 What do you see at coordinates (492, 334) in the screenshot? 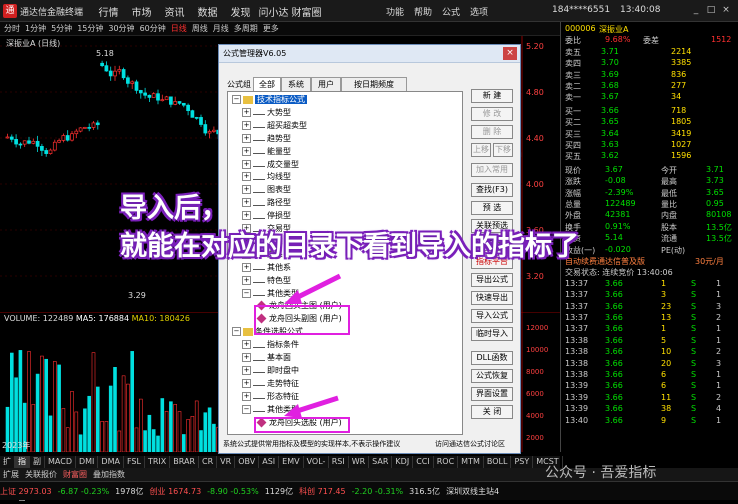
I see `dialog-button: 临时导入` at bounding box center [492, 334].